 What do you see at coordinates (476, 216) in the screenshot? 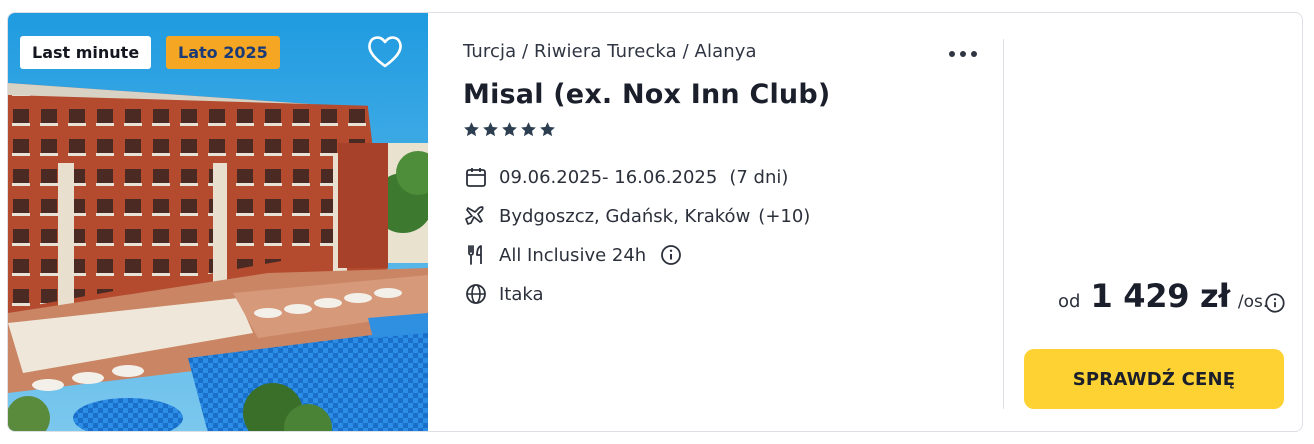
I see `plane-icon` at bounding box center [476, 216].